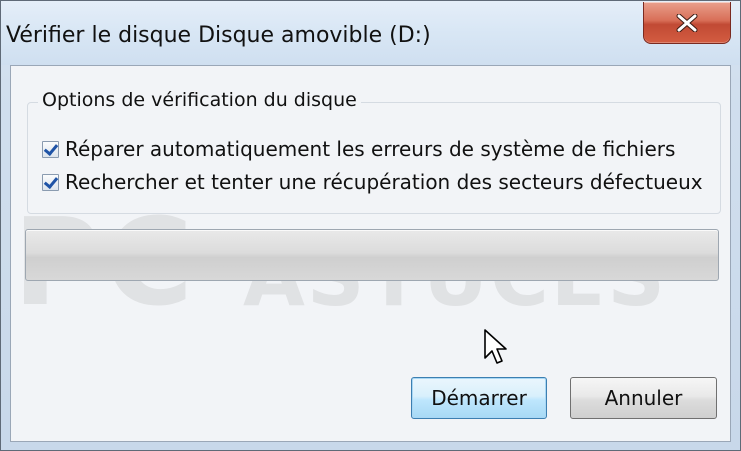 The width and height of the screenshot is (741, 451). What do you see at coordinates (218, 35) in the screenshot?
I see `window-title: Vérifier le disque Disque amovible (D:)` at bounding box center [218, 35].